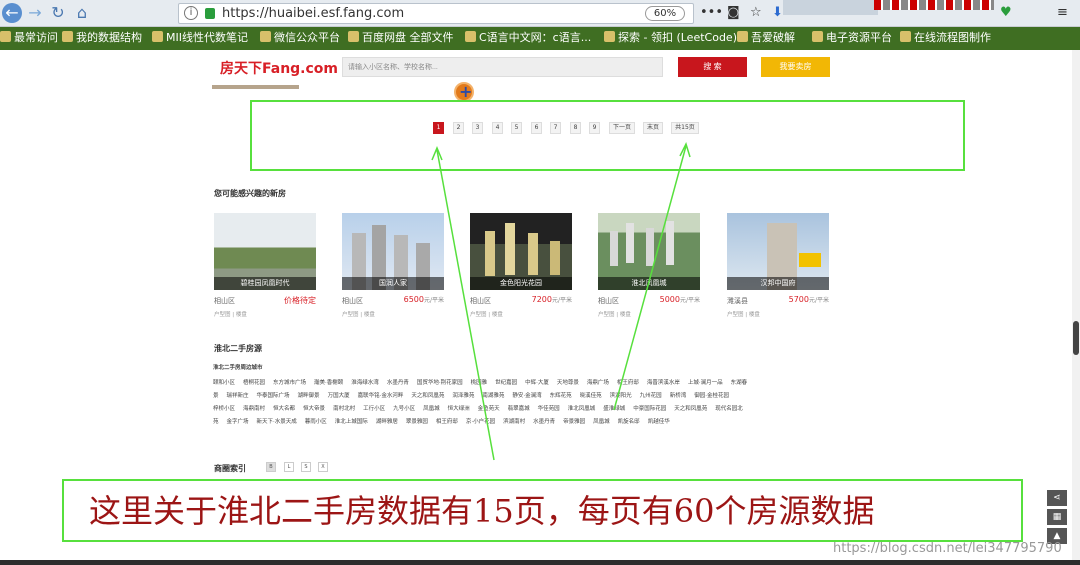  Describe the element at coordinates (306, 467) in the screenshot. I see `index-letter: S` at that location.